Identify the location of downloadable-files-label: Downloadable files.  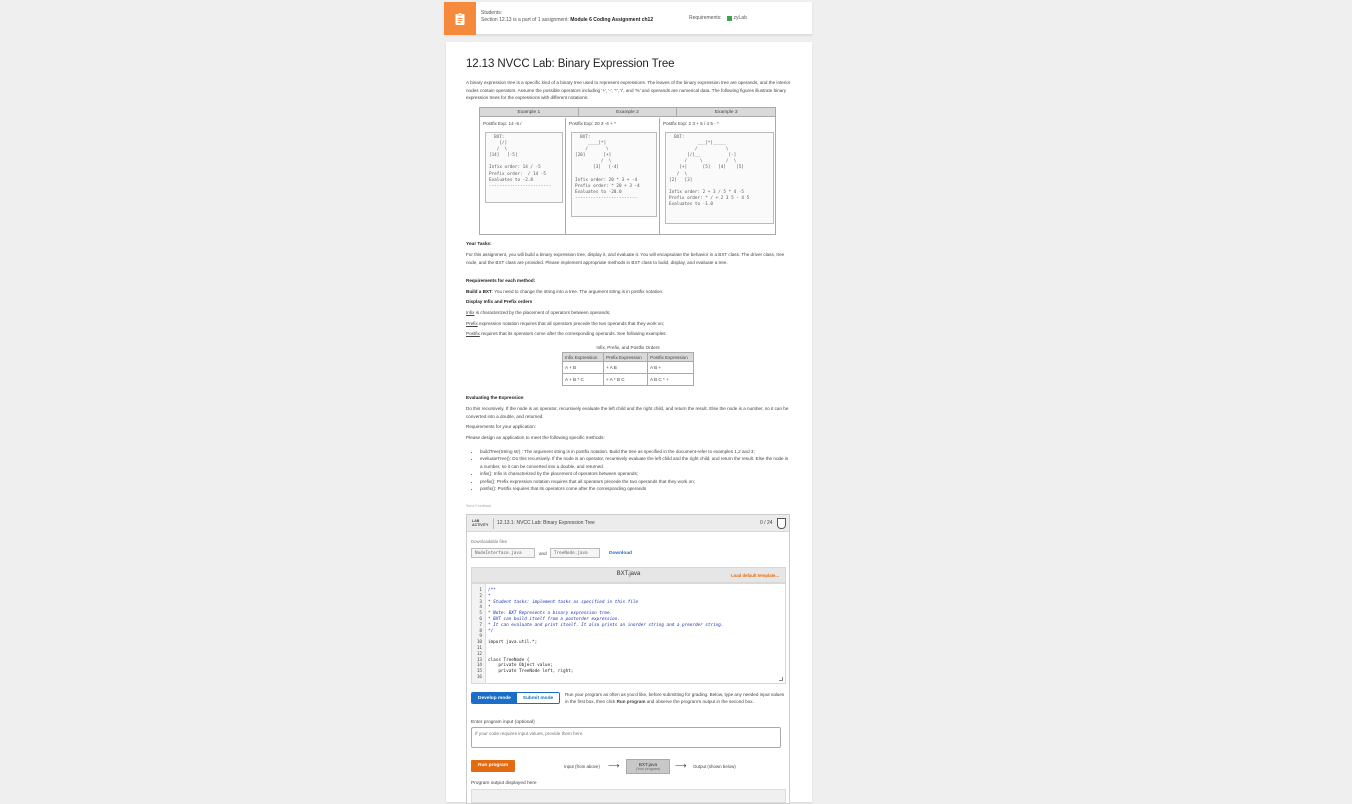
(489, 541).